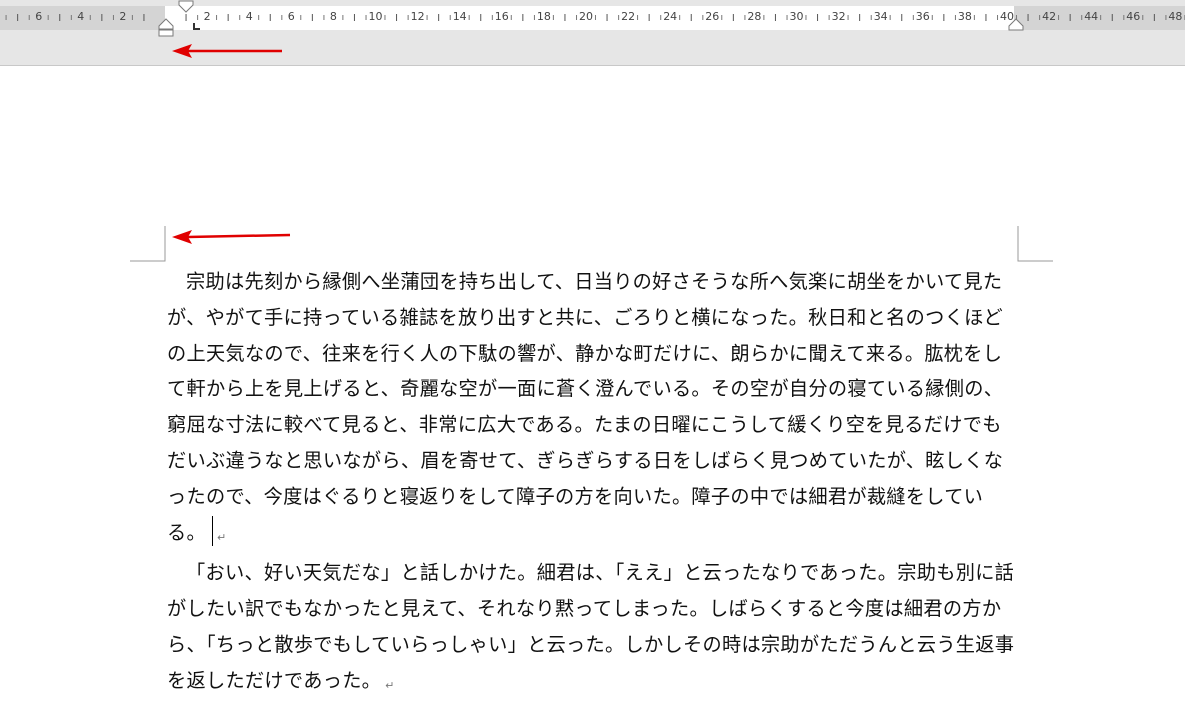  I want to click on ruler-number: 28, so click(754, 16).